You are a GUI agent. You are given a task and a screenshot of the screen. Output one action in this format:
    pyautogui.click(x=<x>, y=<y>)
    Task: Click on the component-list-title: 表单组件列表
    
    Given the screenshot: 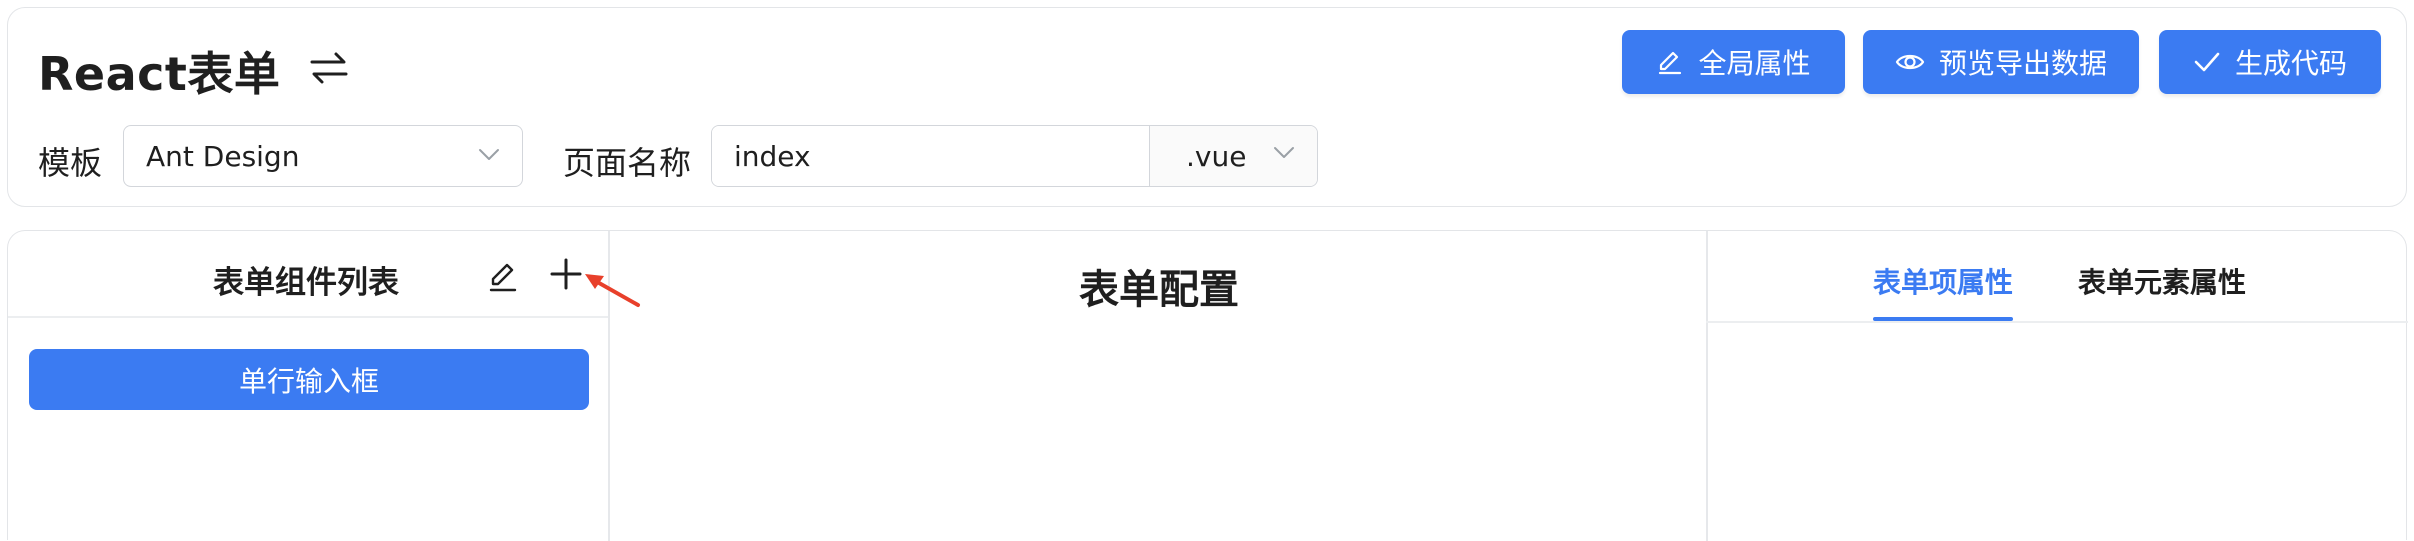 What is the action you would take?
    pyautogui.click(x=306, y=283)
    